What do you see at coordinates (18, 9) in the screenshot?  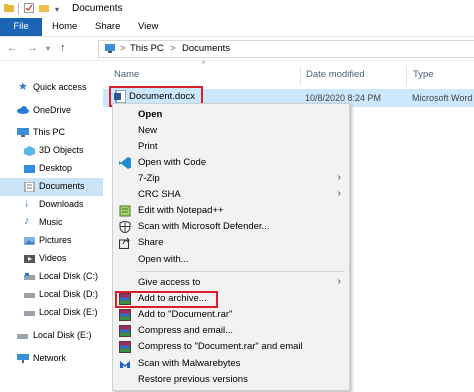 I see `divider` at bounding box center [18, 9].